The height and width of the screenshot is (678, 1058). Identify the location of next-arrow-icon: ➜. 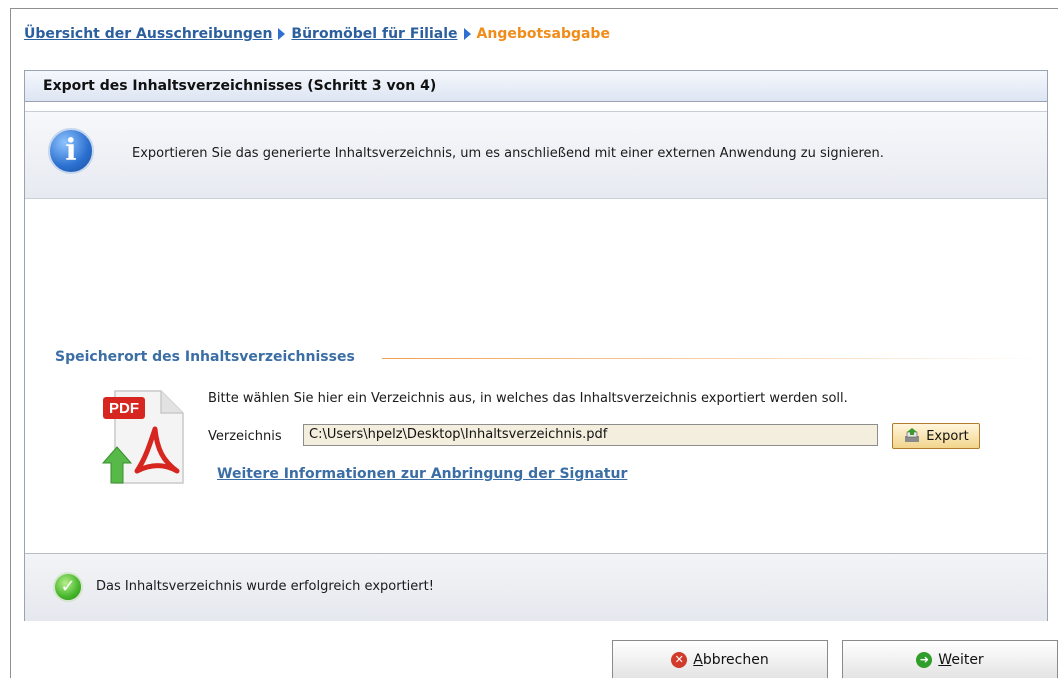
(924, 659).